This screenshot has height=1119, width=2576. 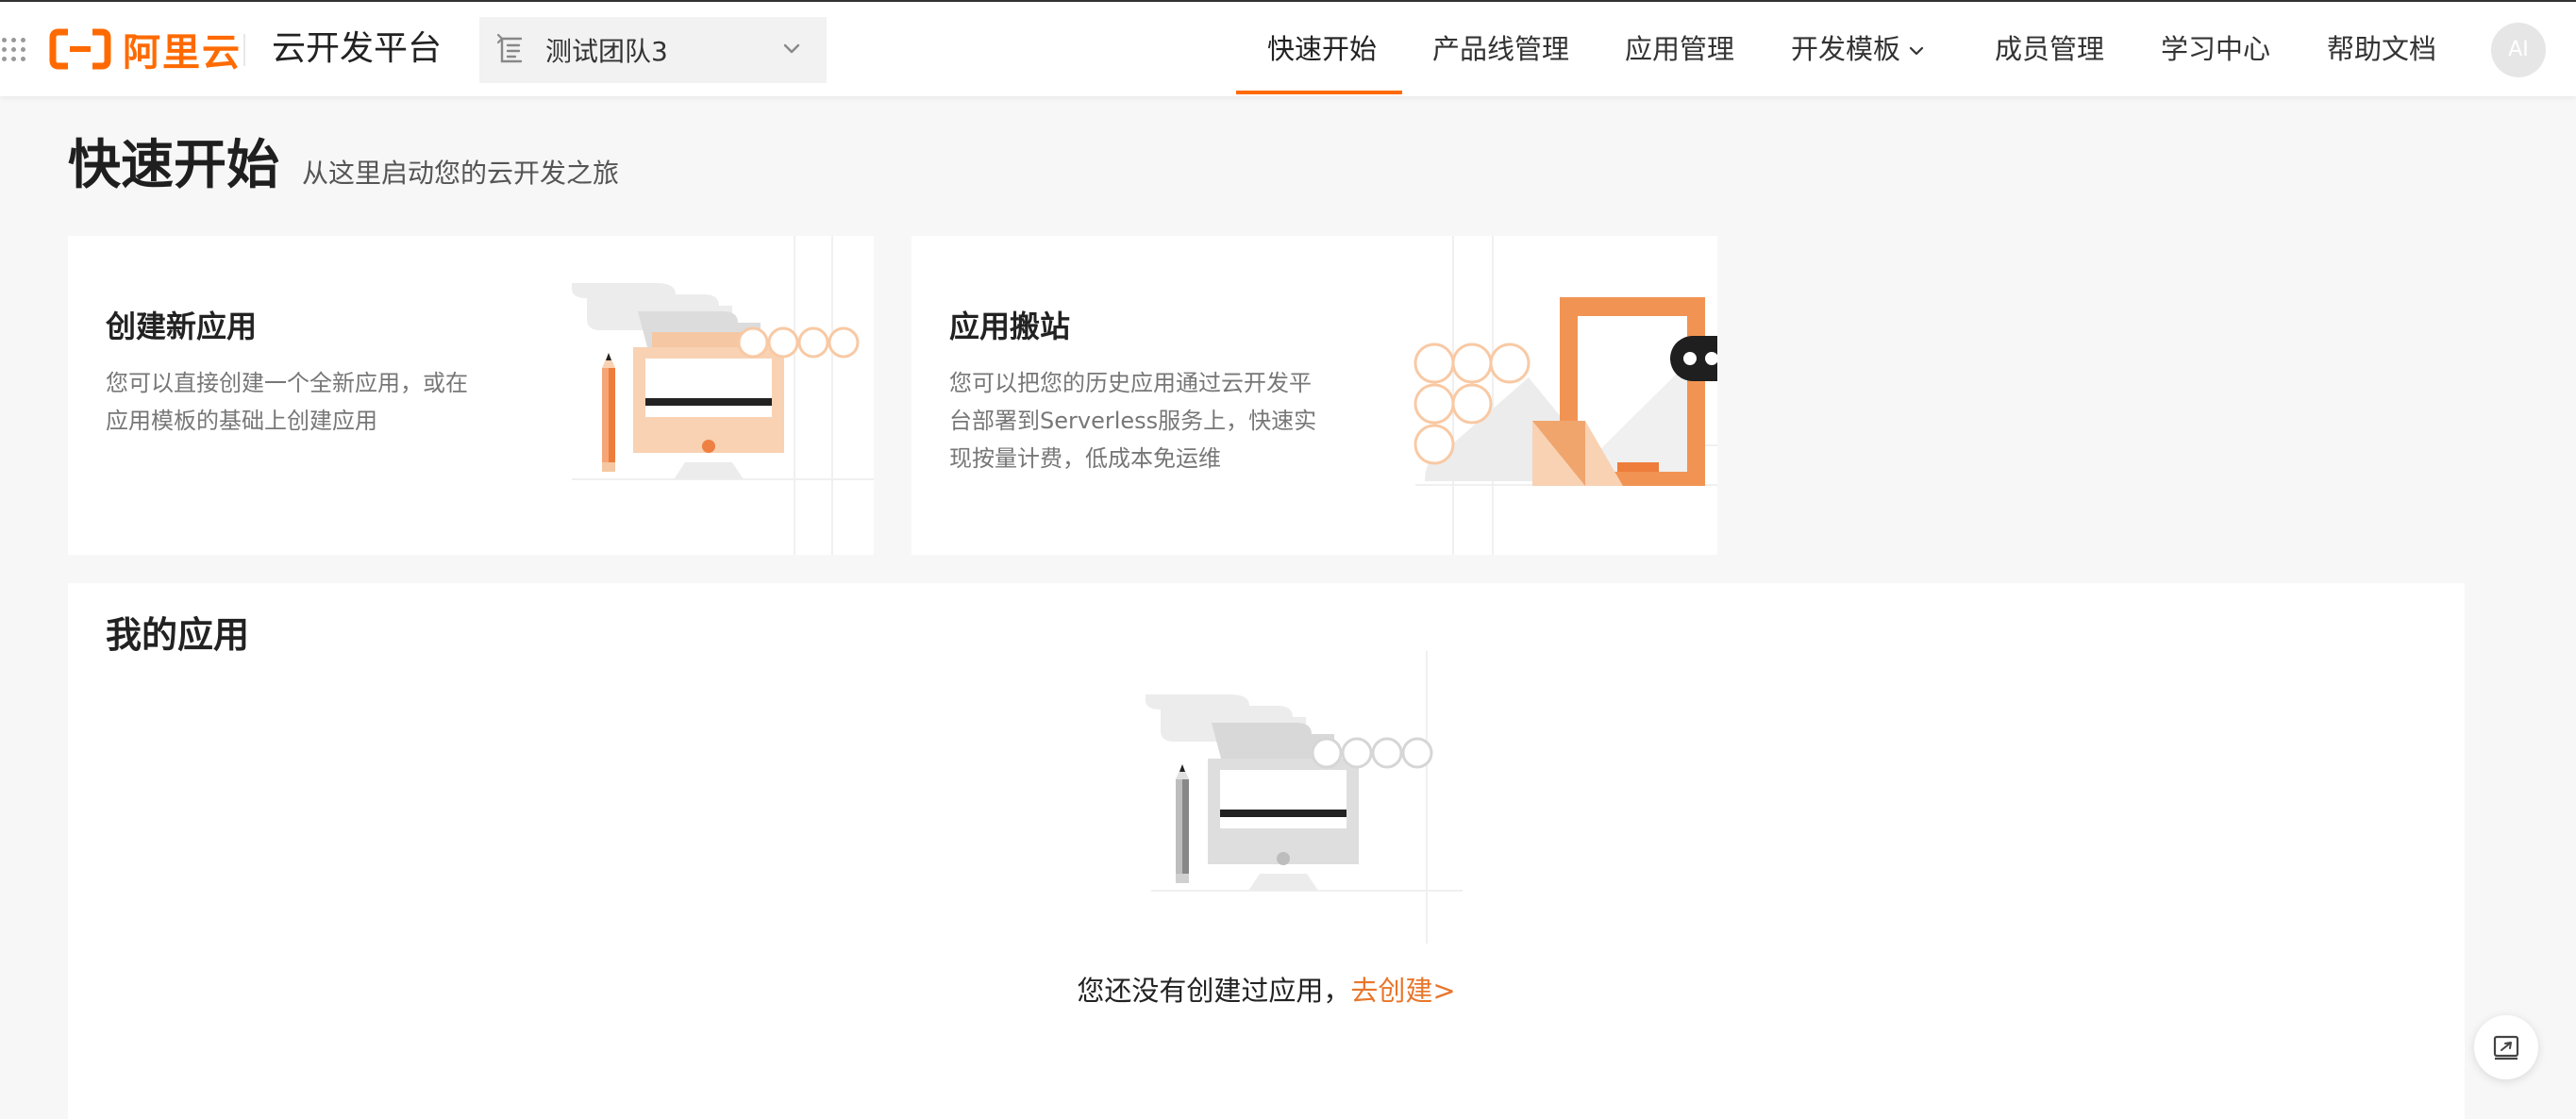 What do you see at coordinates (1304, 797) in the screenshot?
I see `empty-state-illustration` at bounding box center [1304, 797].